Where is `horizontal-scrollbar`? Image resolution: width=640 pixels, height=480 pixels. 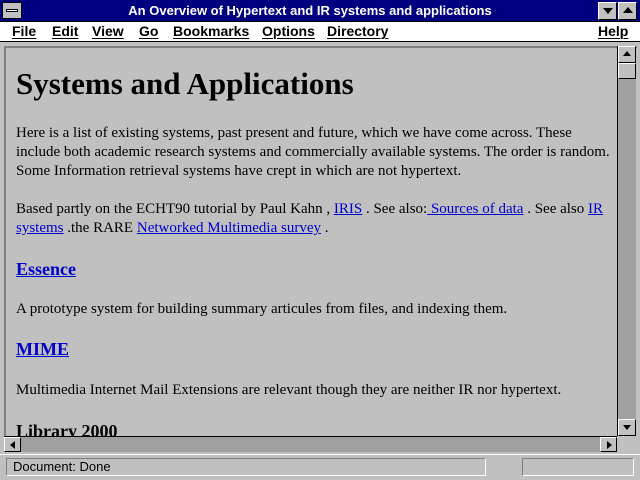 horizontal-scrollbar is located at coordinates (310, 444).